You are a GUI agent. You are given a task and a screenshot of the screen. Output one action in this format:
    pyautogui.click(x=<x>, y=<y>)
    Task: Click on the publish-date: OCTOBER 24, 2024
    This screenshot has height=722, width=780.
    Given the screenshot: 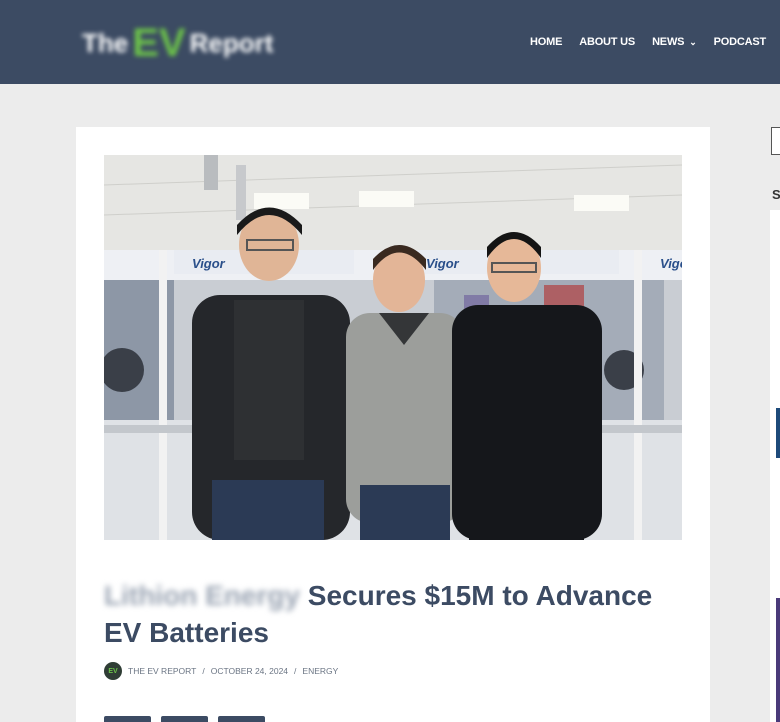 What is the action you would take?
    pyautogui.click(x=249, y=671)
    